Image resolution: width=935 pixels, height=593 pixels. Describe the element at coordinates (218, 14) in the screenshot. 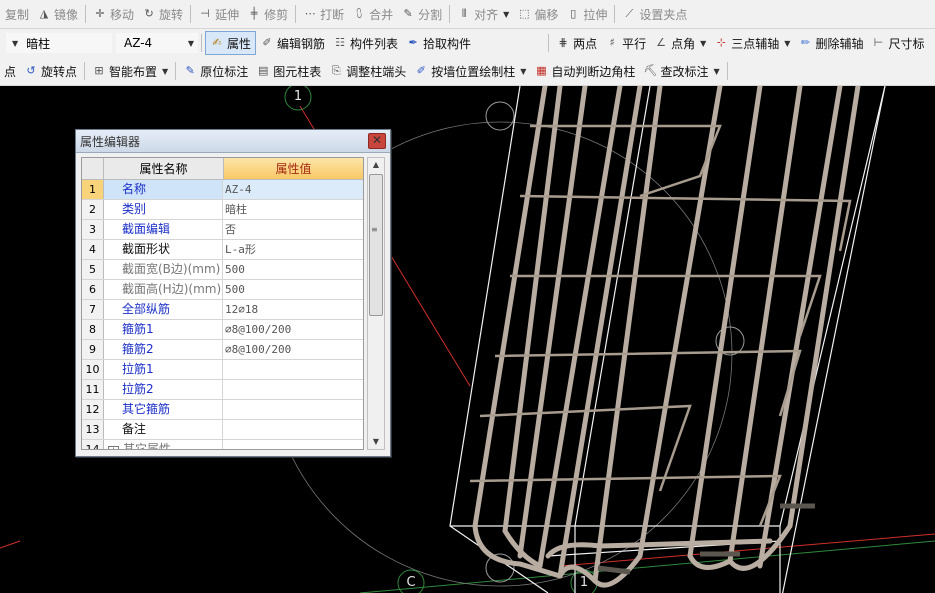

I see `extend-button: ⊣ 延伸` at that location.